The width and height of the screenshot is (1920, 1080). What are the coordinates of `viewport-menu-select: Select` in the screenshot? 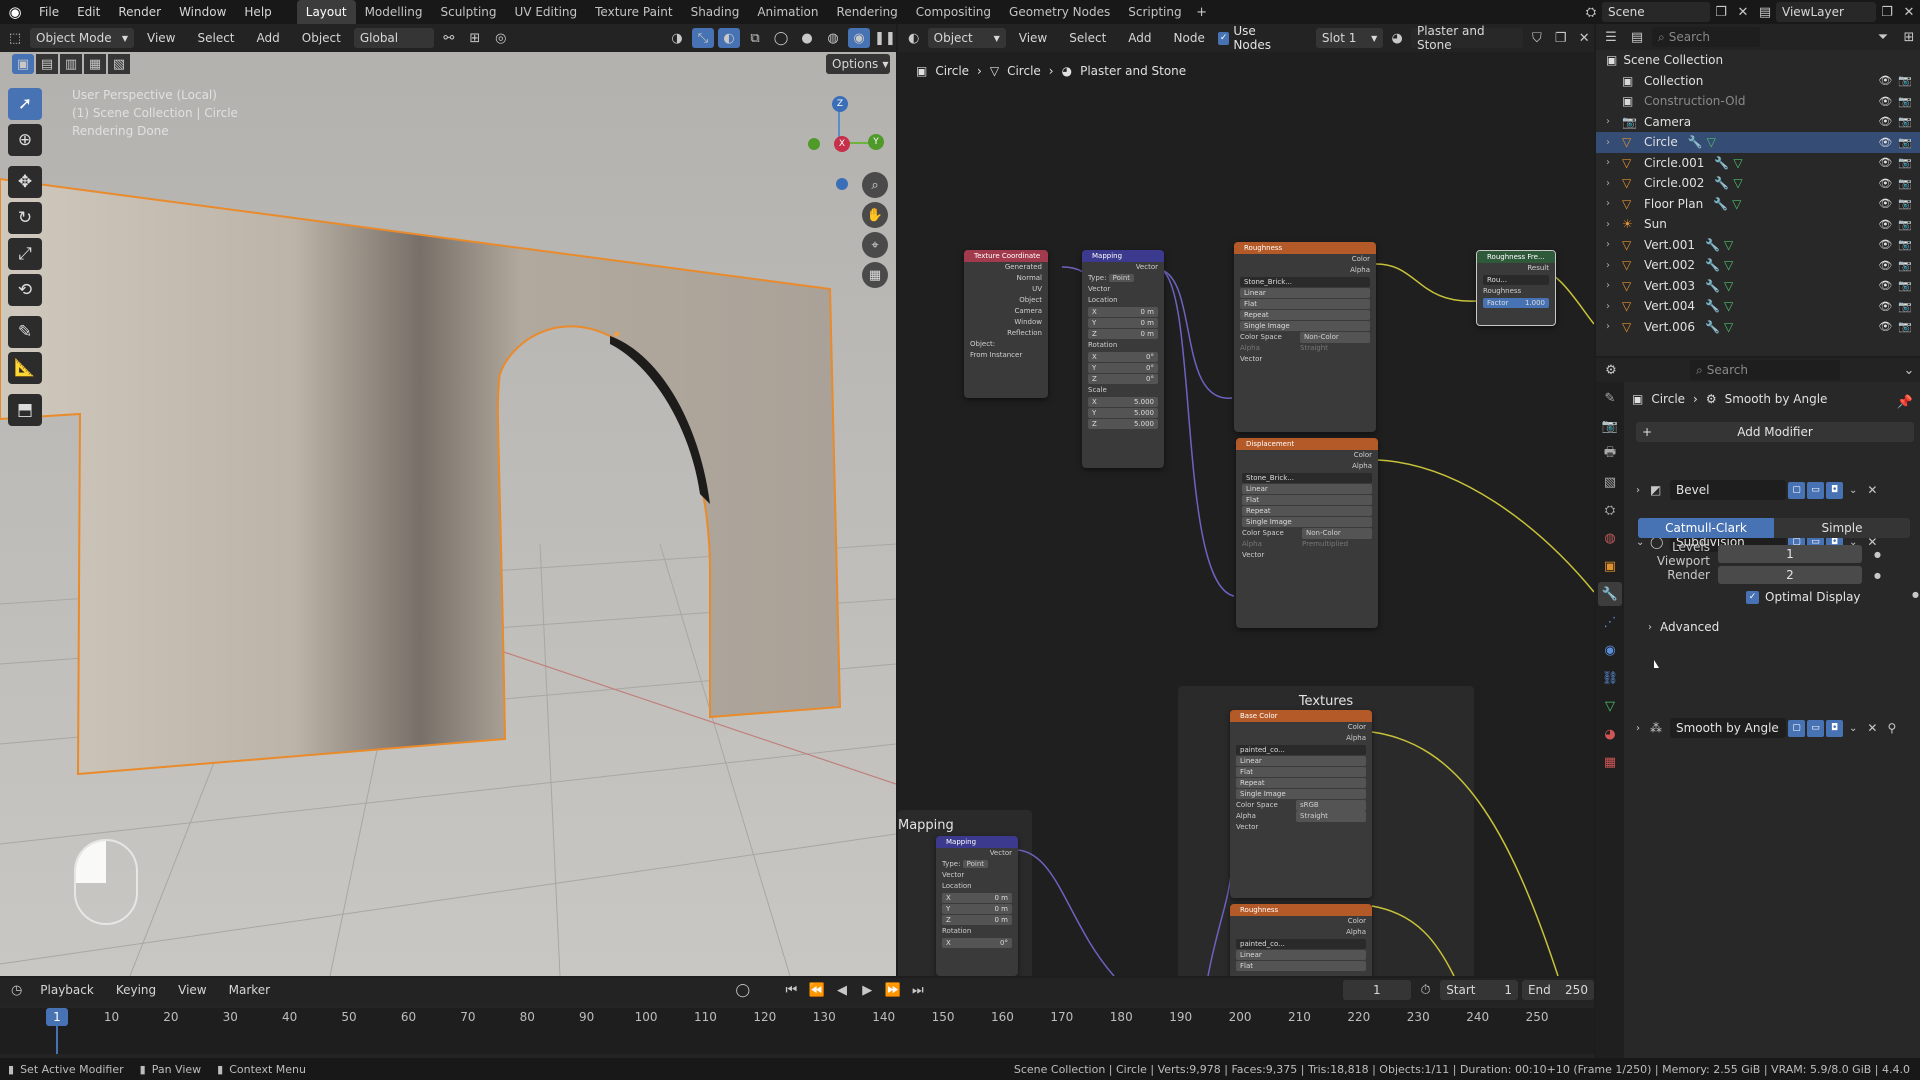 It's located at (215, 38).